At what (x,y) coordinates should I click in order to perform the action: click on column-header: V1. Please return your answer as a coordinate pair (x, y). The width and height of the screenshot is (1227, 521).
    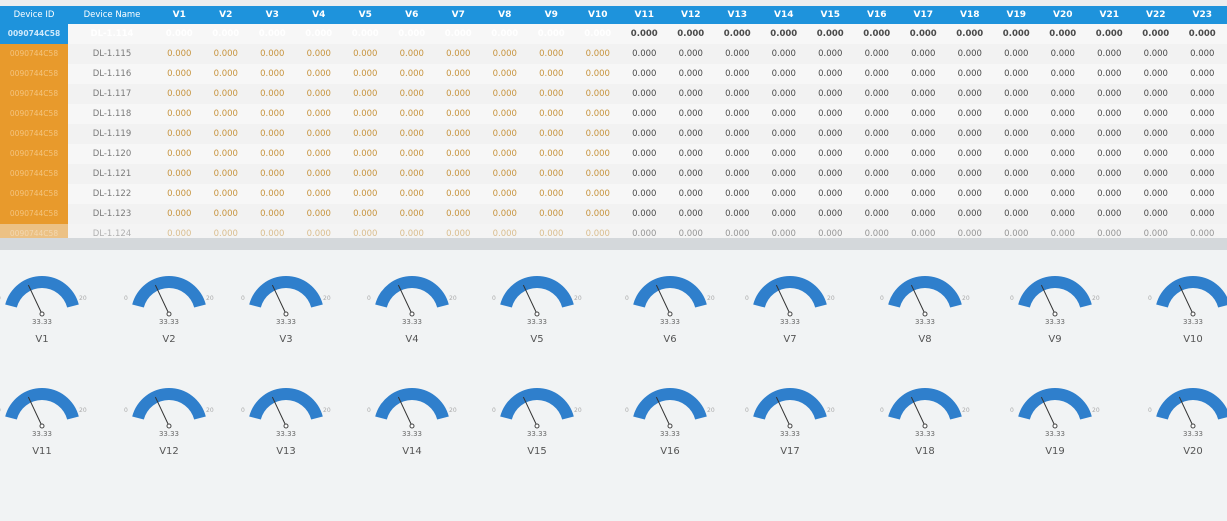
    Looking at the image, I should click on (179, 15).